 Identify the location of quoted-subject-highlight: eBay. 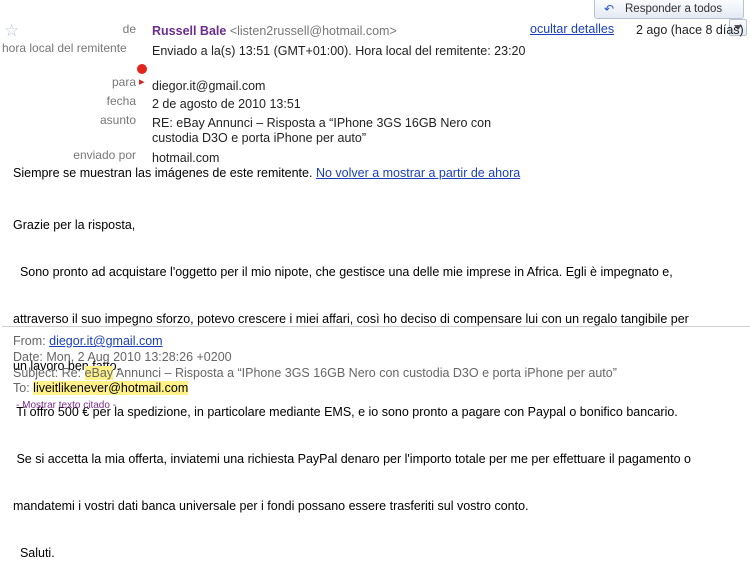
(99, 373).